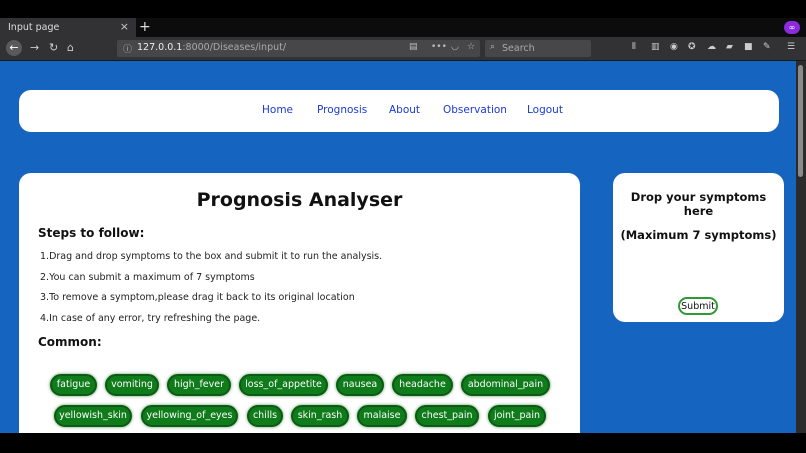 The height and width of the screenshot is (453, 806). I want to click on close-tab-icon: ×, so click(124, 26).